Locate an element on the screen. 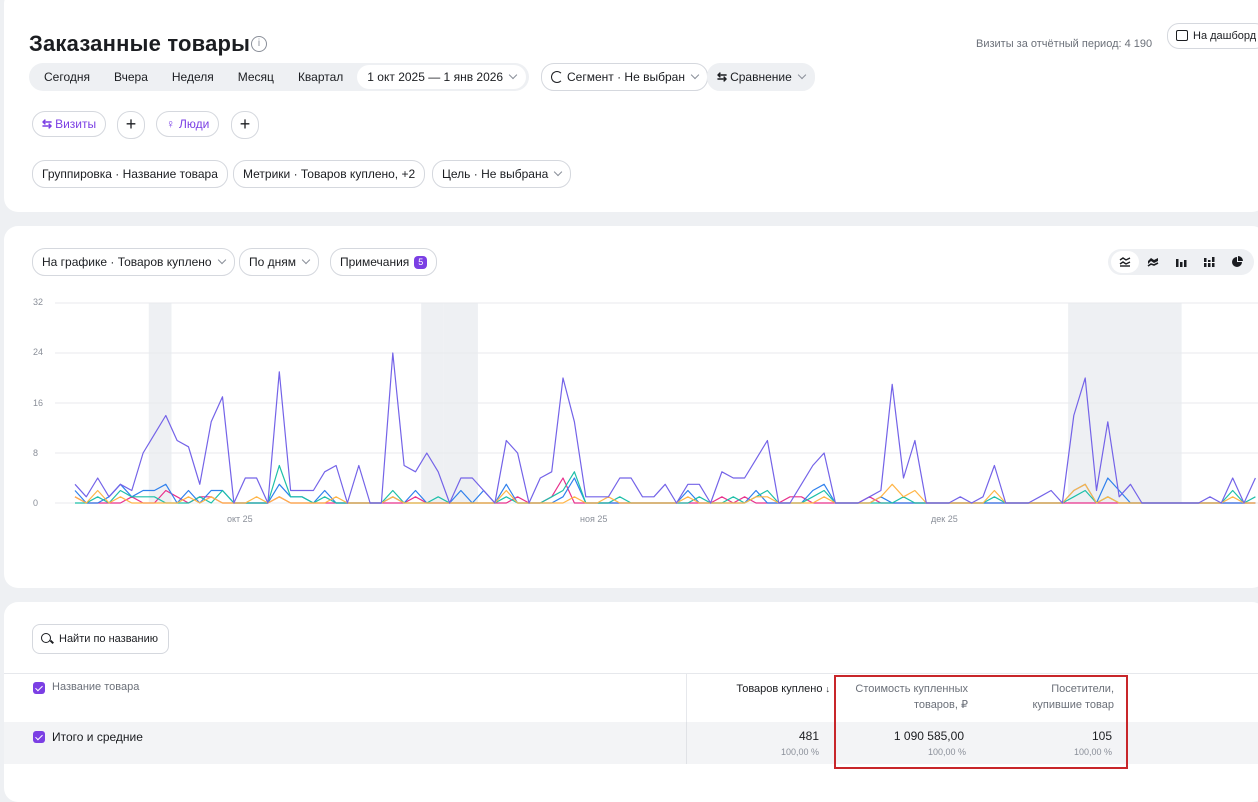 Image resolution: width=1258 pixels, height=802 pixels. table-divider is located at coordinates (631, 673).